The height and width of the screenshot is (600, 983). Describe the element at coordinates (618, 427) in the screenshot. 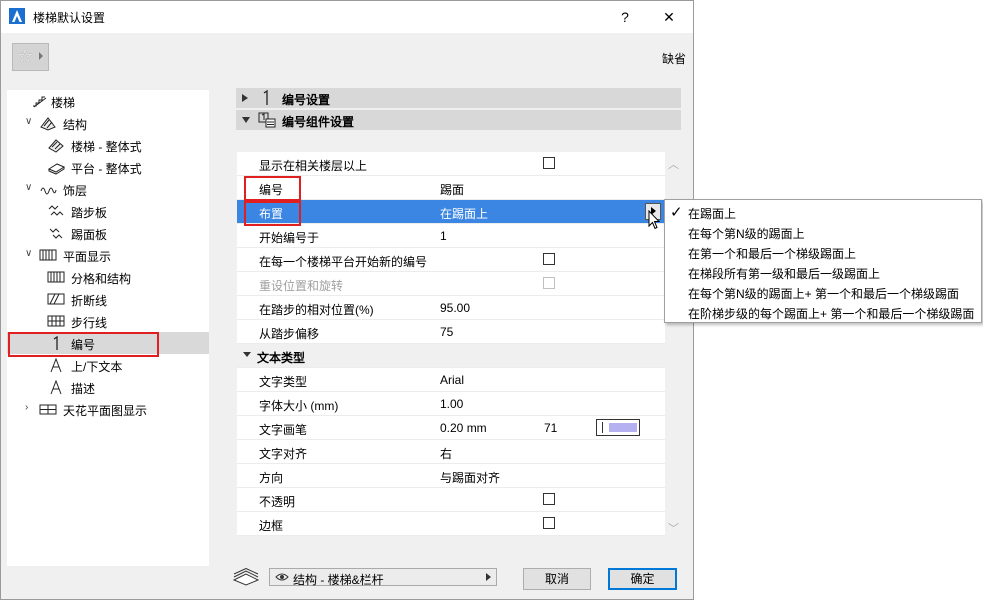

I see `pen-color-swatch` at that location.